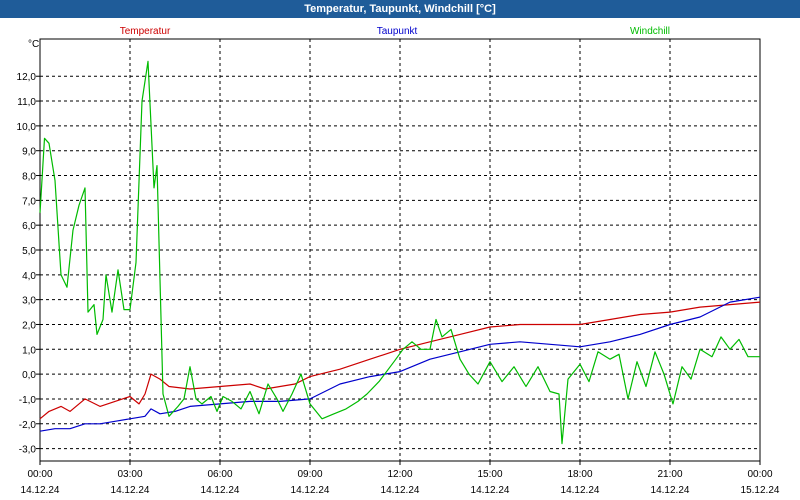 This screenshot has height=500, width=800. What do you see at coordinates (29, 375) in the screenshot?
I see `y-tick-label: 0,0` at bounding box center [29, 375].